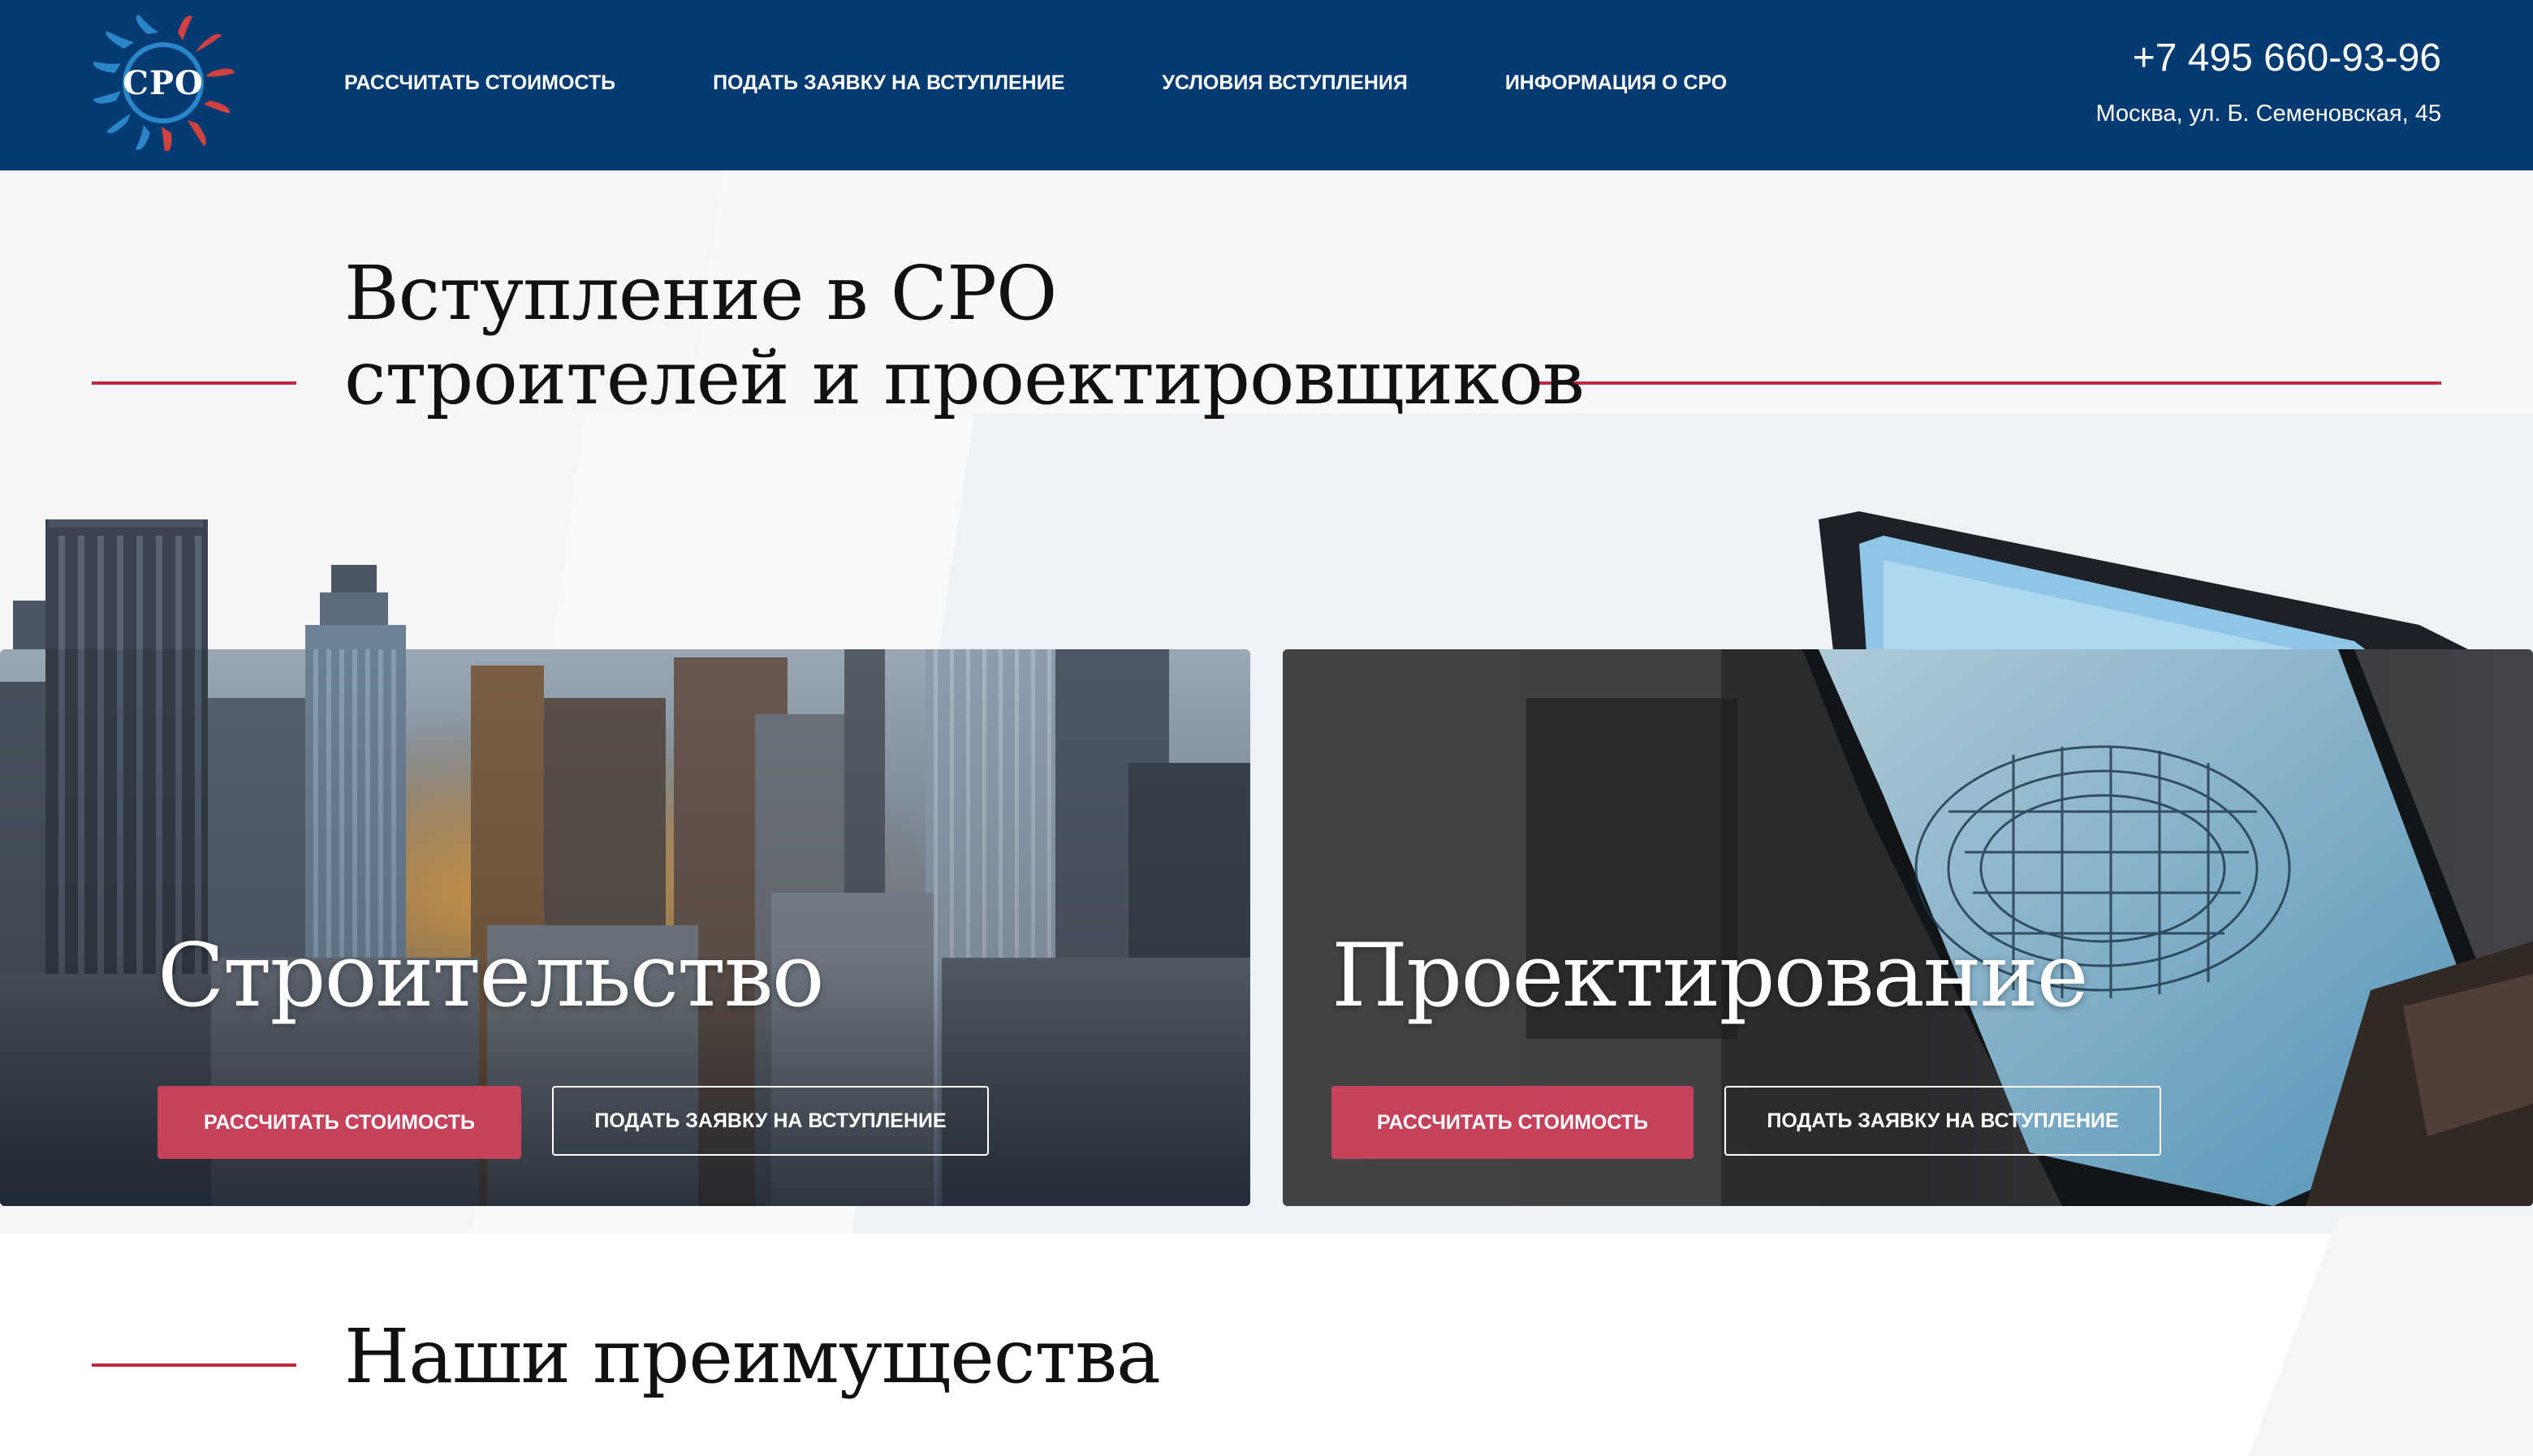 The width and height of the screenshot is (2533, 1456). Describe the element at coordinates (752, 1357) in the screenshot. I see `advantages-title: Наши преимущества` at that location.